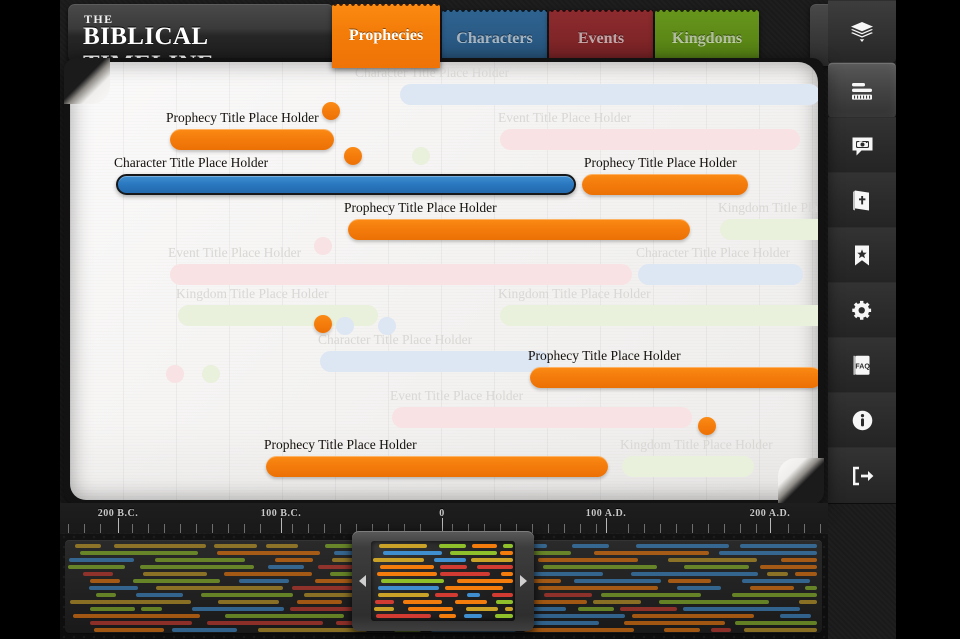 Image resolution: width=960 pixels, height=639 pixels. I want to click on rail-button-exit, so click(862, 475).